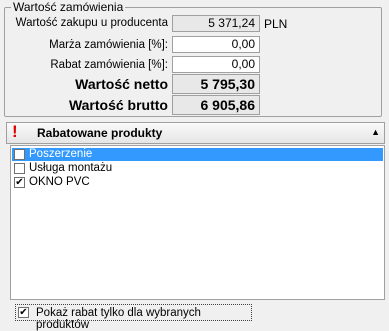 This screenshot has height=331, width=389. I want to click on okno-pvc-checkbox: ✔, so click(19, 182).